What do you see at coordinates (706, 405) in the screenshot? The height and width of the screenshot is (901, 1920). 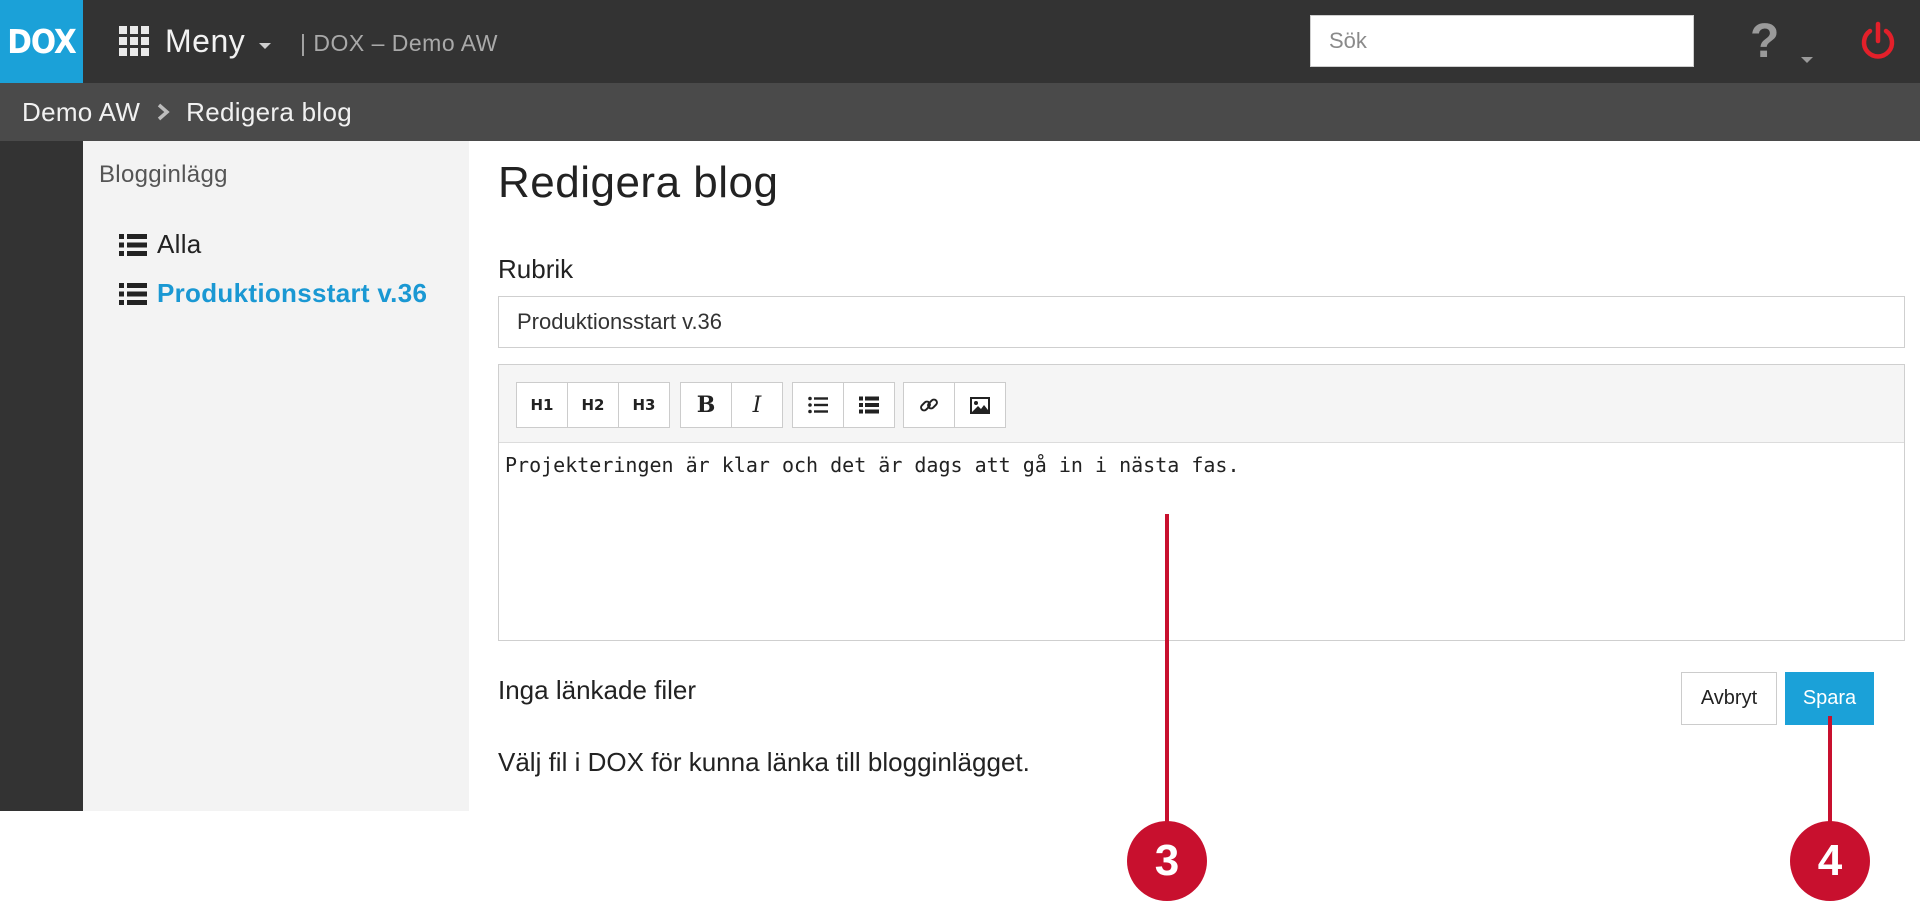 I see `bold-button: B` at bounding box center [706, 405].